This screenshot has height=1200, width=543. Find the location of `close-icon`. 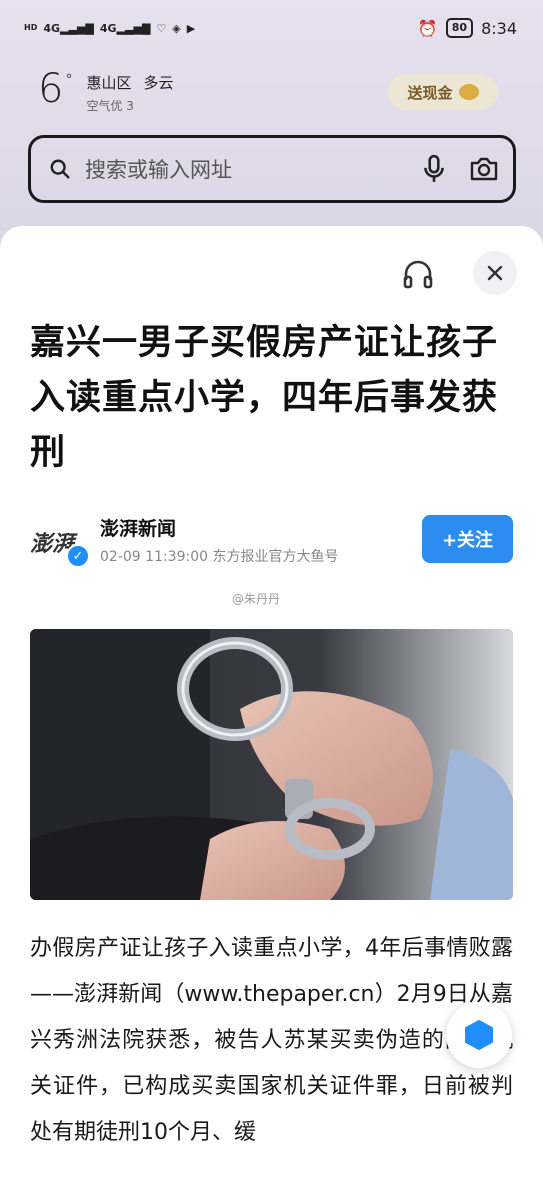

close-icon is located at coordinates (495, 273).